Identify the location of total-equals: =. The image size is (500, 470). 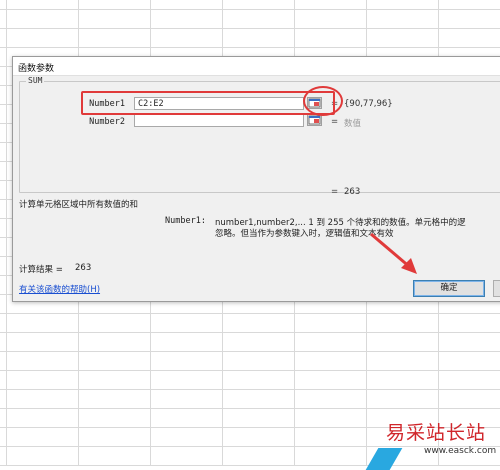
(335, 192).